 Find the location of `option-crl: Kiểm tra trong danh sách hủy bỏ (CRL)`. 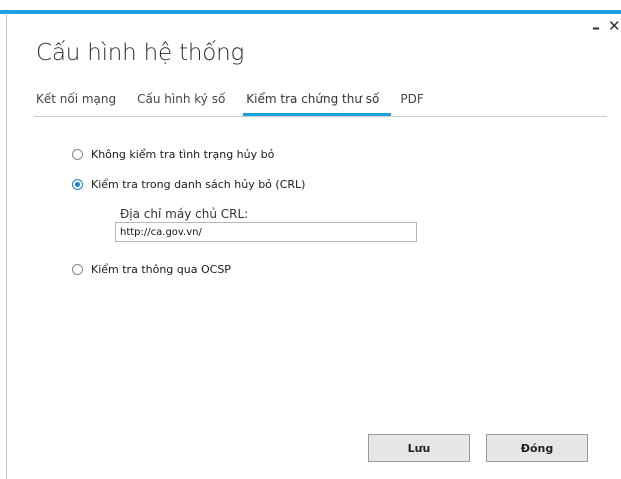

option-crl: Kiểm tra trong danh sách hủy bỏ (CRL) is located at coordinates (188, 184).